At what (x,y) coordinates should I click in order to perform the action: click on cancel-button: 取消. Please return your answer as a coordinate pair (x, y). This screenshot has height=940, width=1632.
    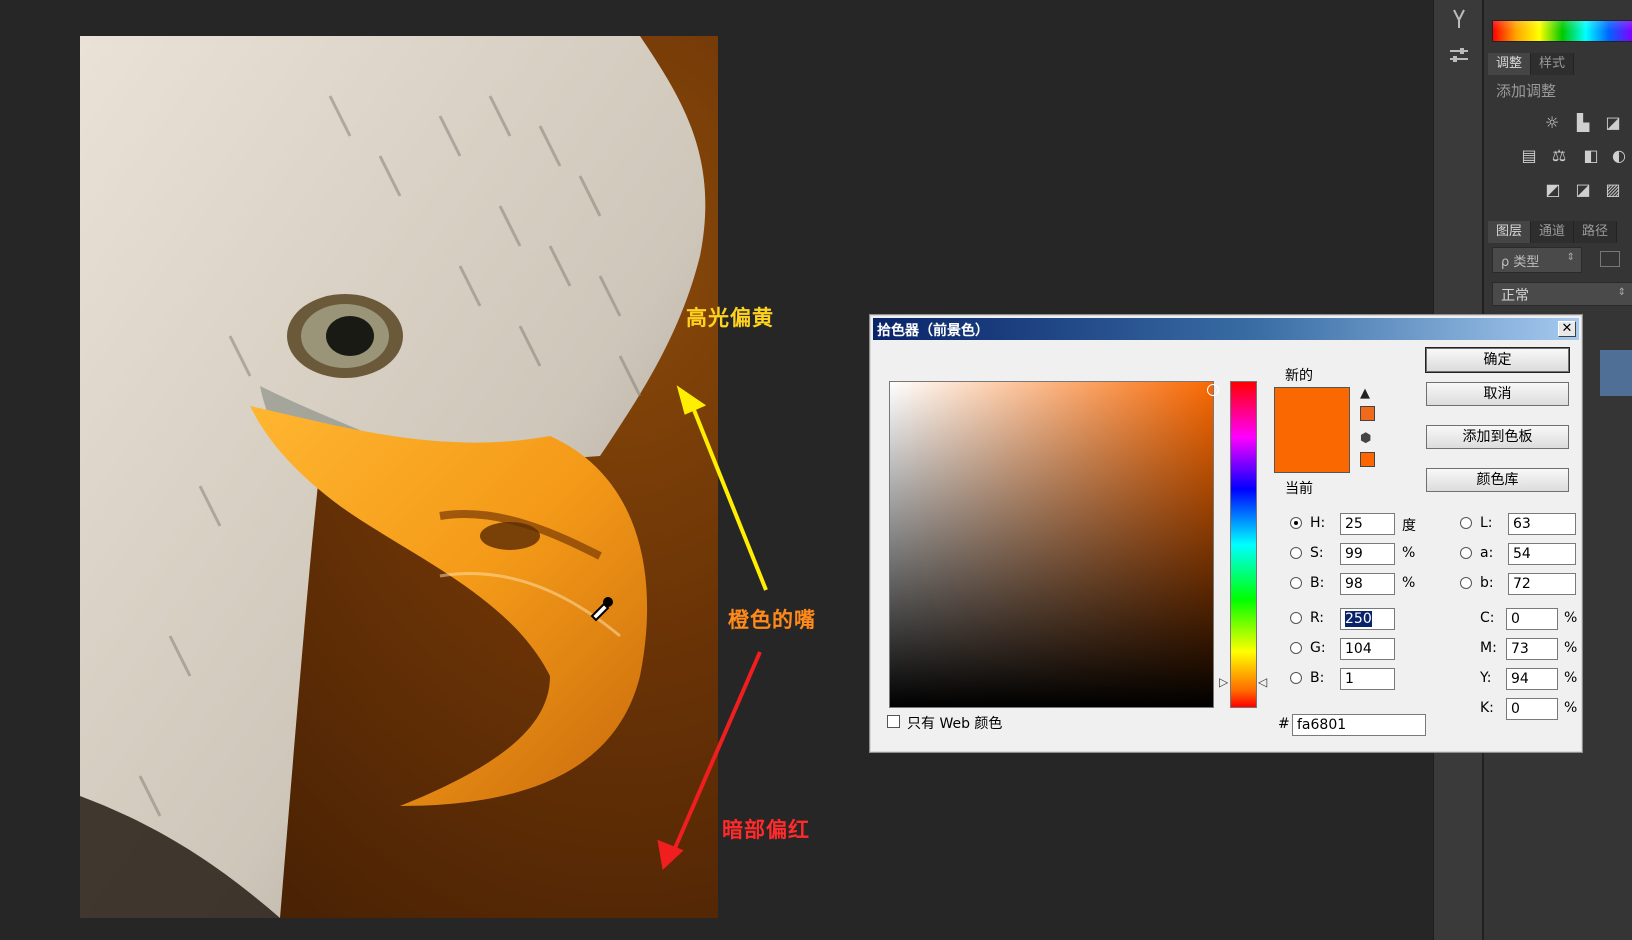
    Looking at the image, I should click on (1497, 394).